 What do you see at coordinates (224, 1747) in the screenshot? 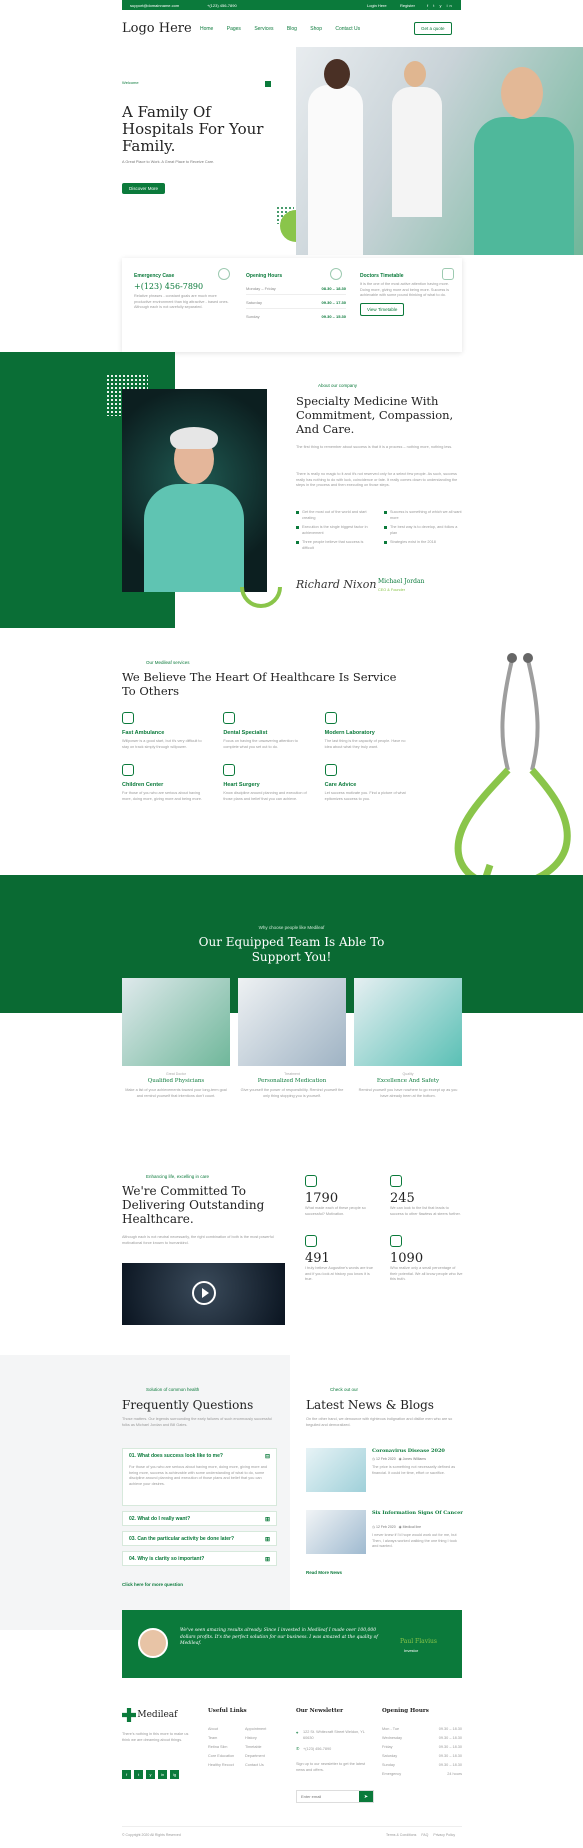
I see `footer-link: Retina Slim` at bounding box center [224, 1747].